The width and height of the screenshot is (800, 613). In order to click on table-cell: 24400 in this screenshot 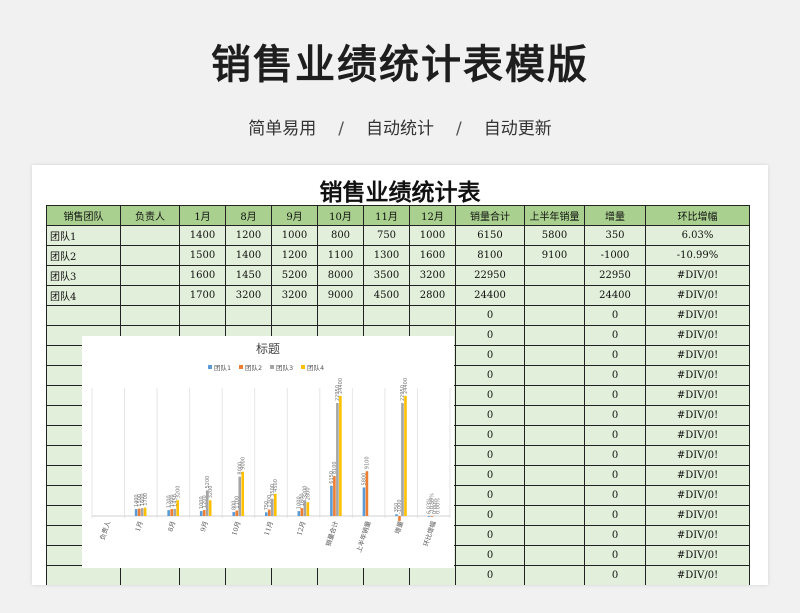, I will do `click(615, 295)`.